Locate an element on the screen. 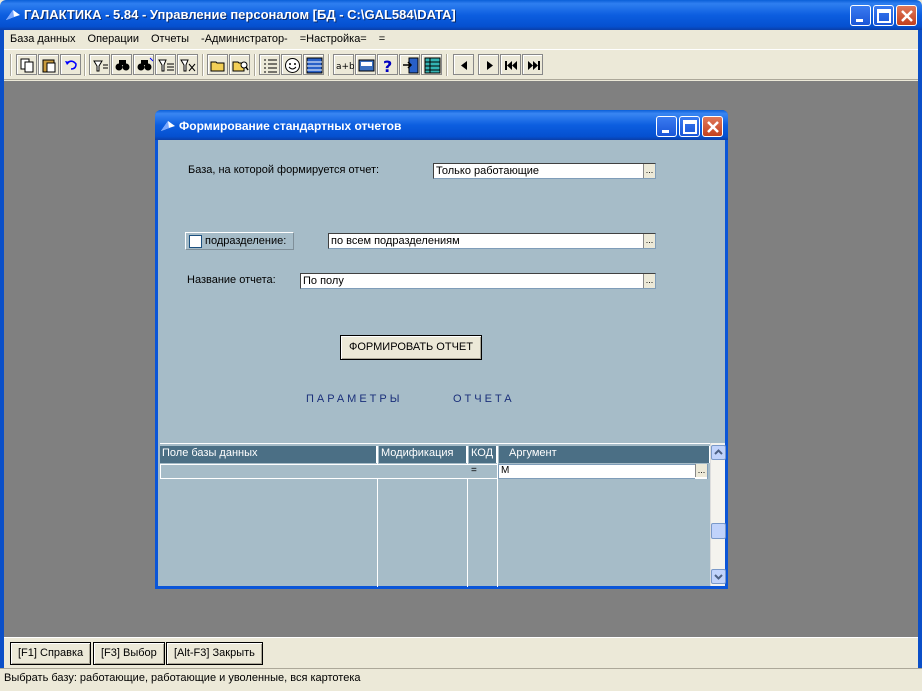 This screenshot has width=922, height=691. menu-settings: =Настройка= is located at coordinates (333, 39).